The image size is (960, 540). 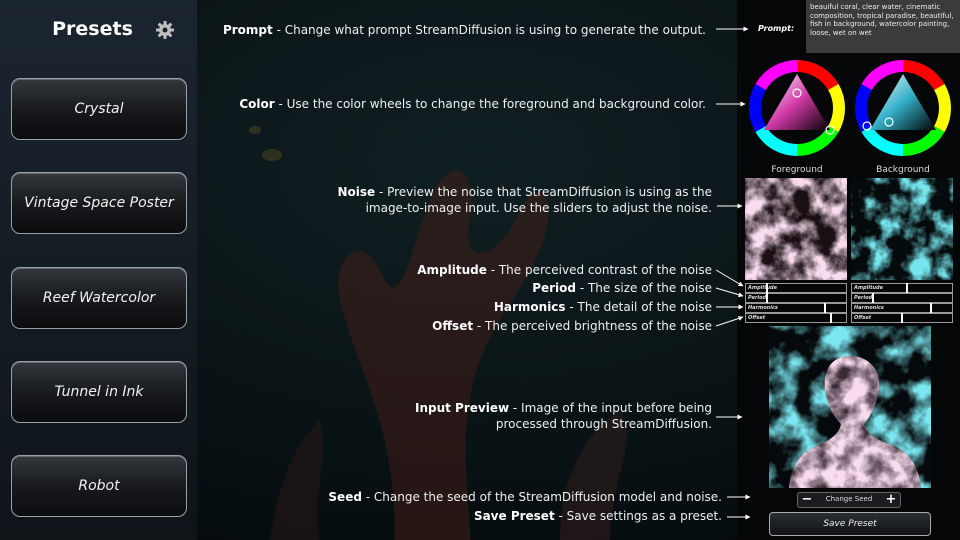 I want to click on arrow-amplitude, so click(x=729, y=278).